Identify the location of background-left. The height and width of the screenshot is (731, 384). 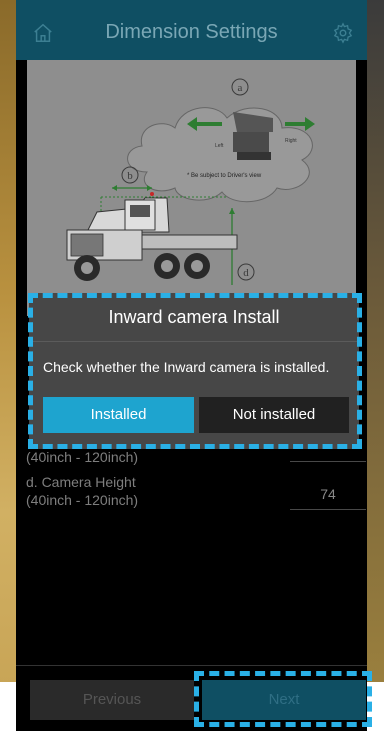
(8, 365).